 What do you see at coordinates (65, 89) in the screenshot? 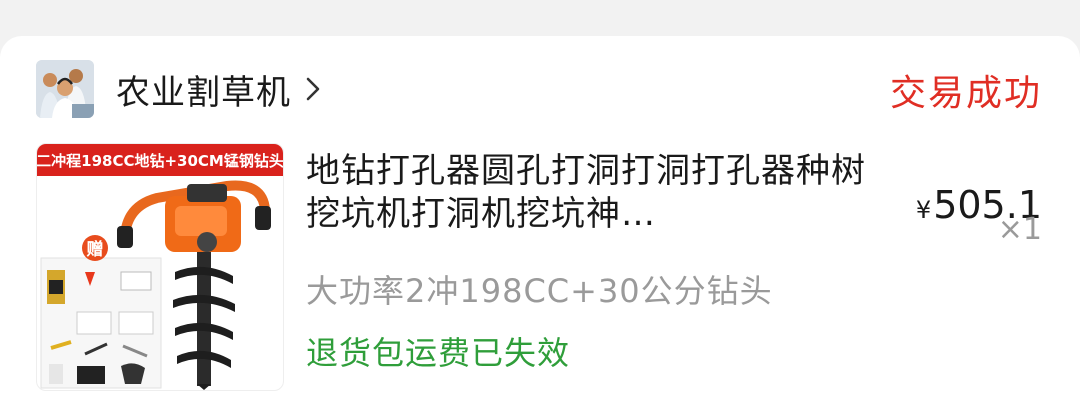
I see `customer-service-avatar-icon` at bounding box center [65, 89].